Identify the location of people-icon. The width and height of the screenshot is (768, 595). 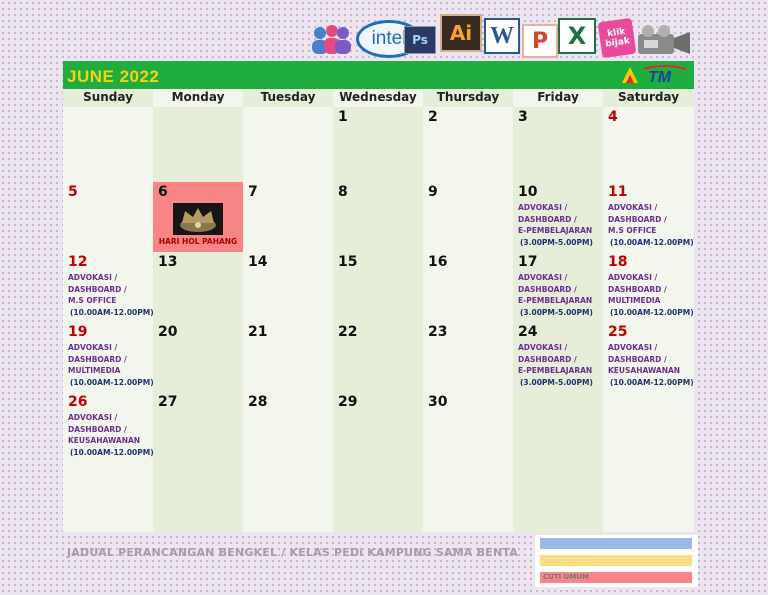
(331, 39).